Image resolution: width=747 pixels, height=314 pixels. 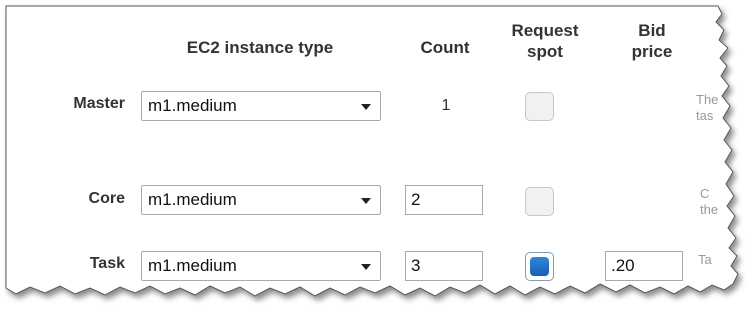 What do you see at coordinates (652, 30) in the screenshot?
I see `header-bid-price-line1: Bid` at bounding box center [652, 30].